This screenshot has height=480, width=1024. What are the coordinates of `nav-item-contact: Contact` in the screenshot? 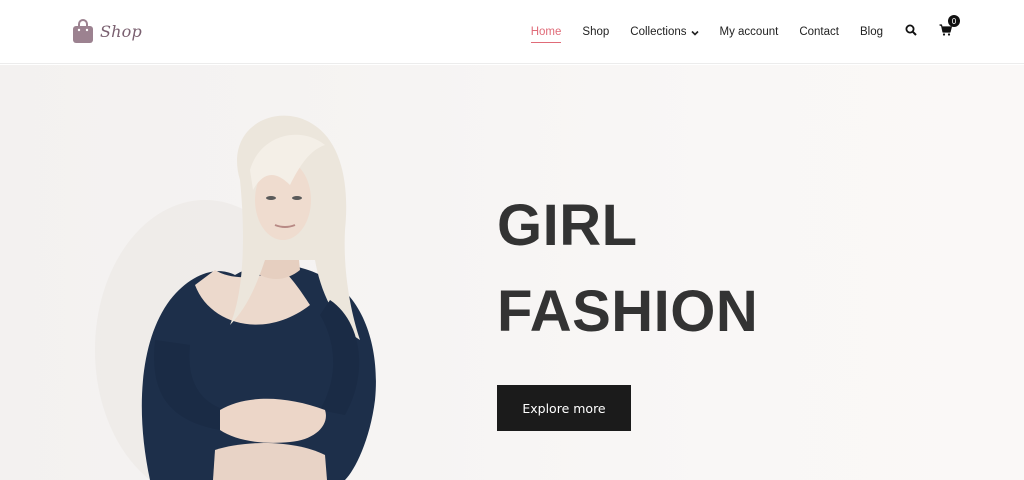 It's located at (819, 32).